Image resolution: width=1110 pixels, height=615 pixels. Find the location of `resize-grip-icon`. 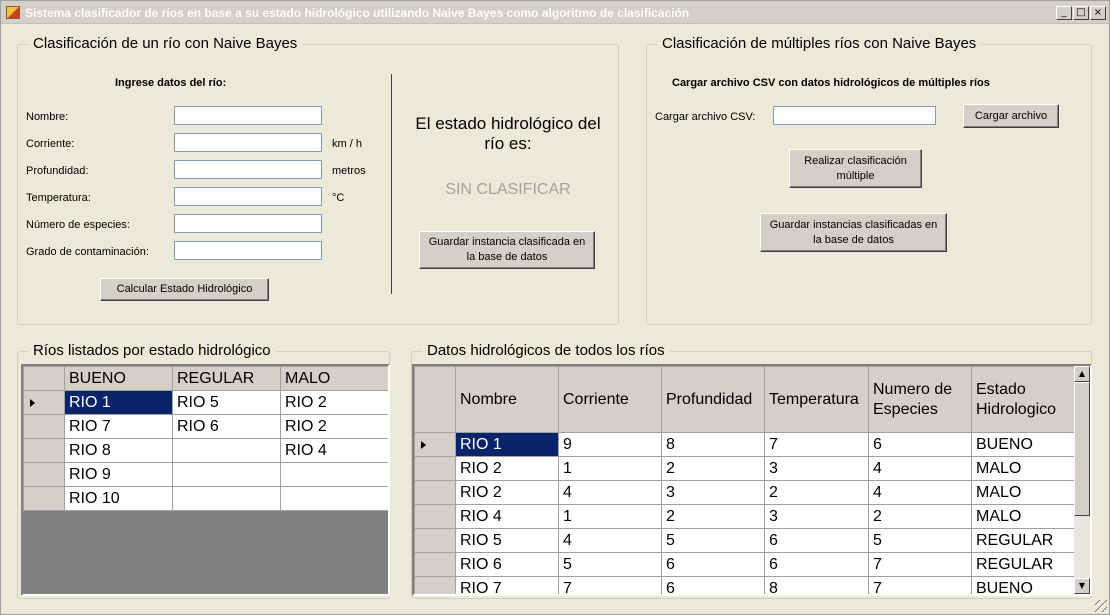

resize-grip-icon is located at coordinates (1101, 606).